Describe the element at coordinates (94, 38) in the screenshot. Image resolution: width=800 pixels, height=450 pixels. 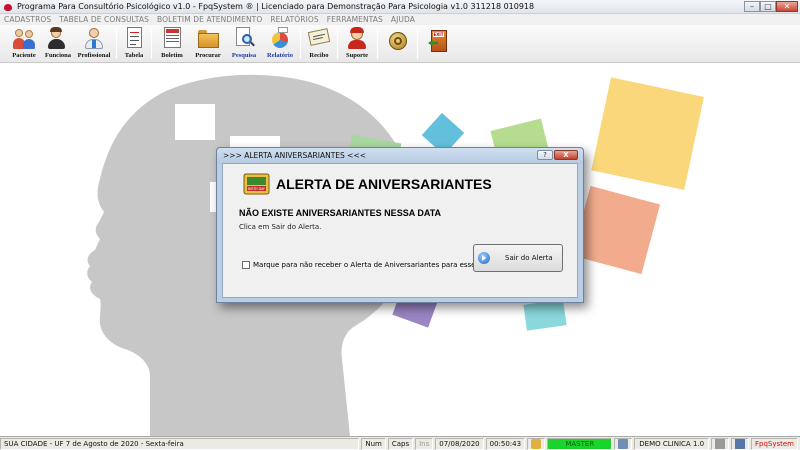
I see `doctor-icon` at that location.